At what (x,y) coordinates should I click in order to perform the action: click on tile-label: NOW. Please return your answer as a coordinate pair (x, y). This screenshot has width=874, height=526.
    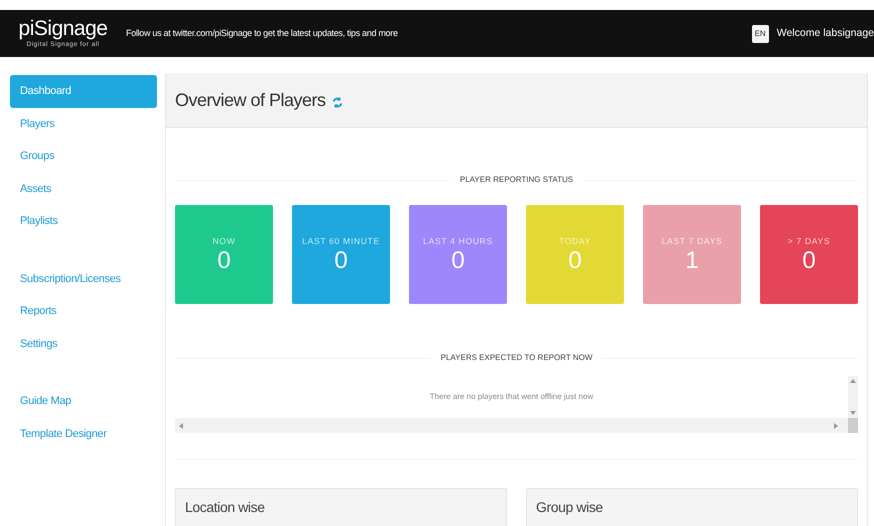
    Looking at the image, I should click on (224, 241).